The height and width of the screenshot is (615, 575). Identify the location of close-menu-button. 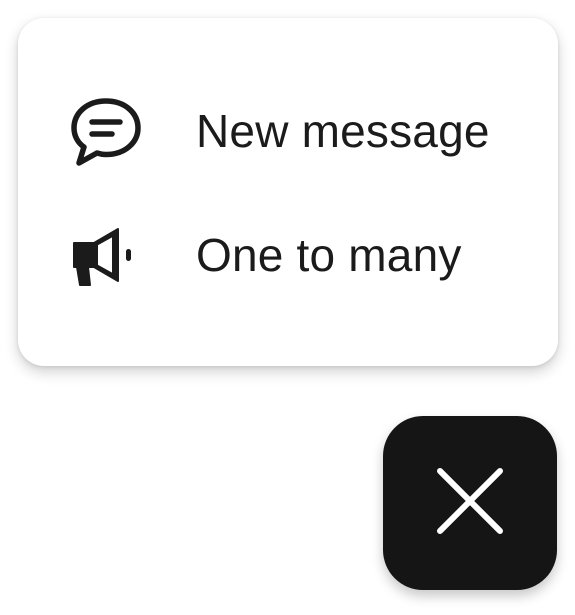
(470, 503).